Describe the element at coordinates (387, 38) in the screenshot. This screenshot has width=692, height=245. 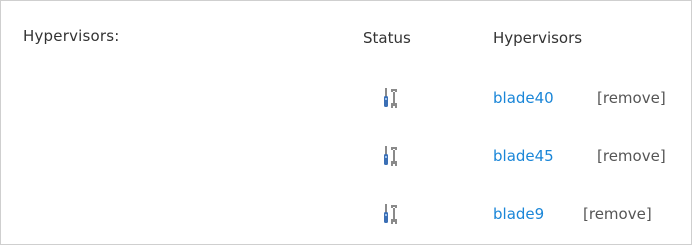
I see `status-column-header: Status` at that location.